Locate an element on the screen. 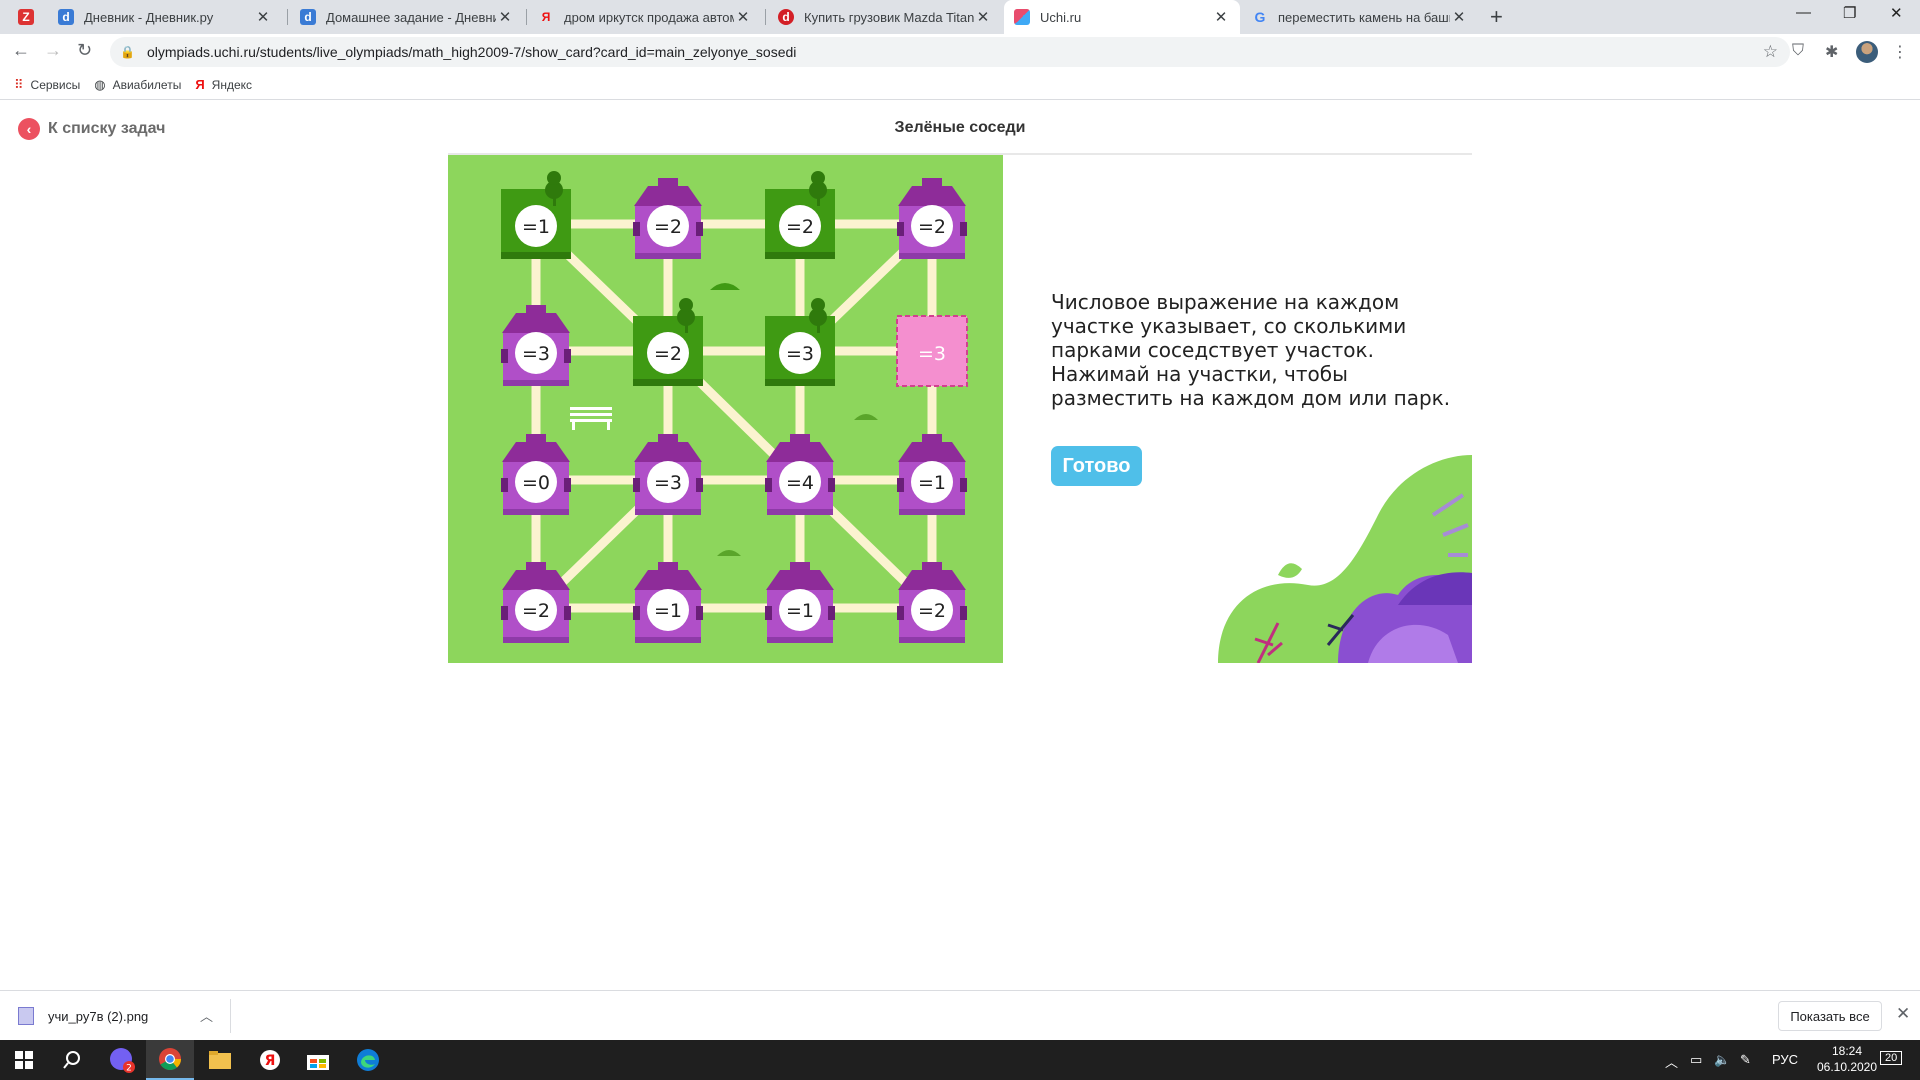 The height and width of the screenshot is (1080, 1920). viber-icon: 2 is located at coordinates (122, 1060).